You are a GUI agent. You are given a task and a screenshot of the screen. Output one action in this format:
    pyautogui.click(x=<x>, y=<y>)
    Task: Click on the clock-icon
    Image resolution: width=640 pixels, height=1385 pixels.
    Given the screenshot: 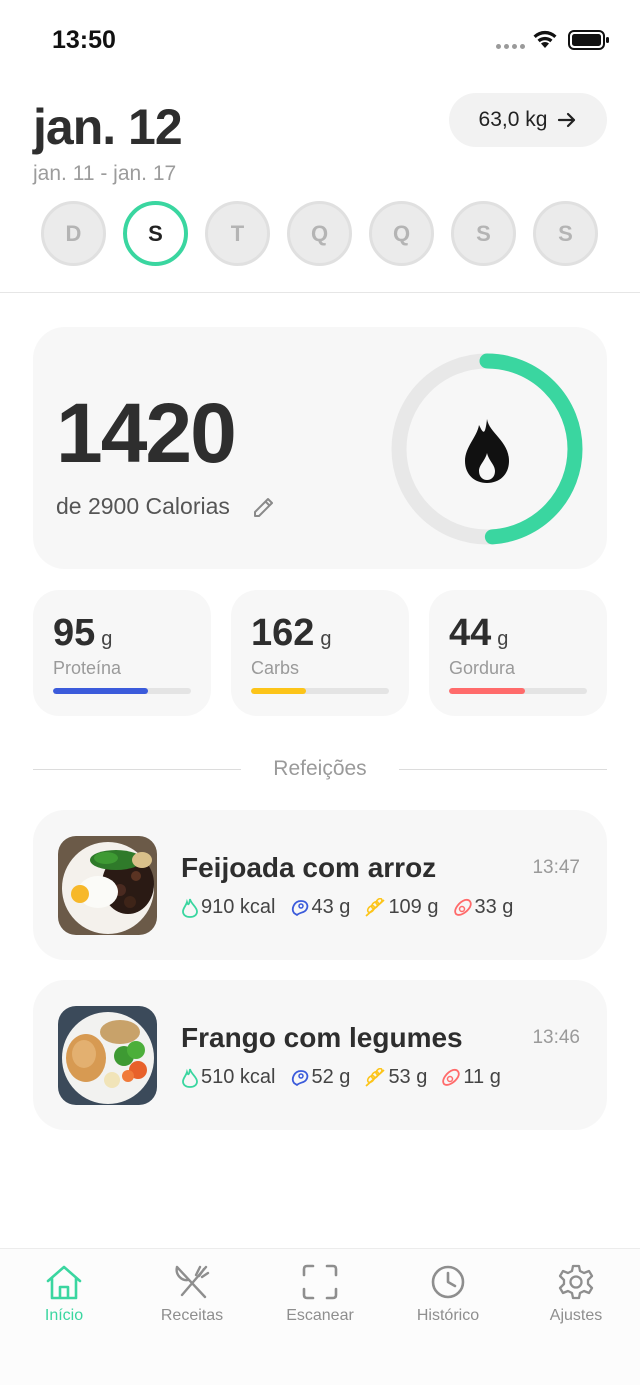 What is the action you would take?
    pyautogui.click(x=448, y=1282)
    